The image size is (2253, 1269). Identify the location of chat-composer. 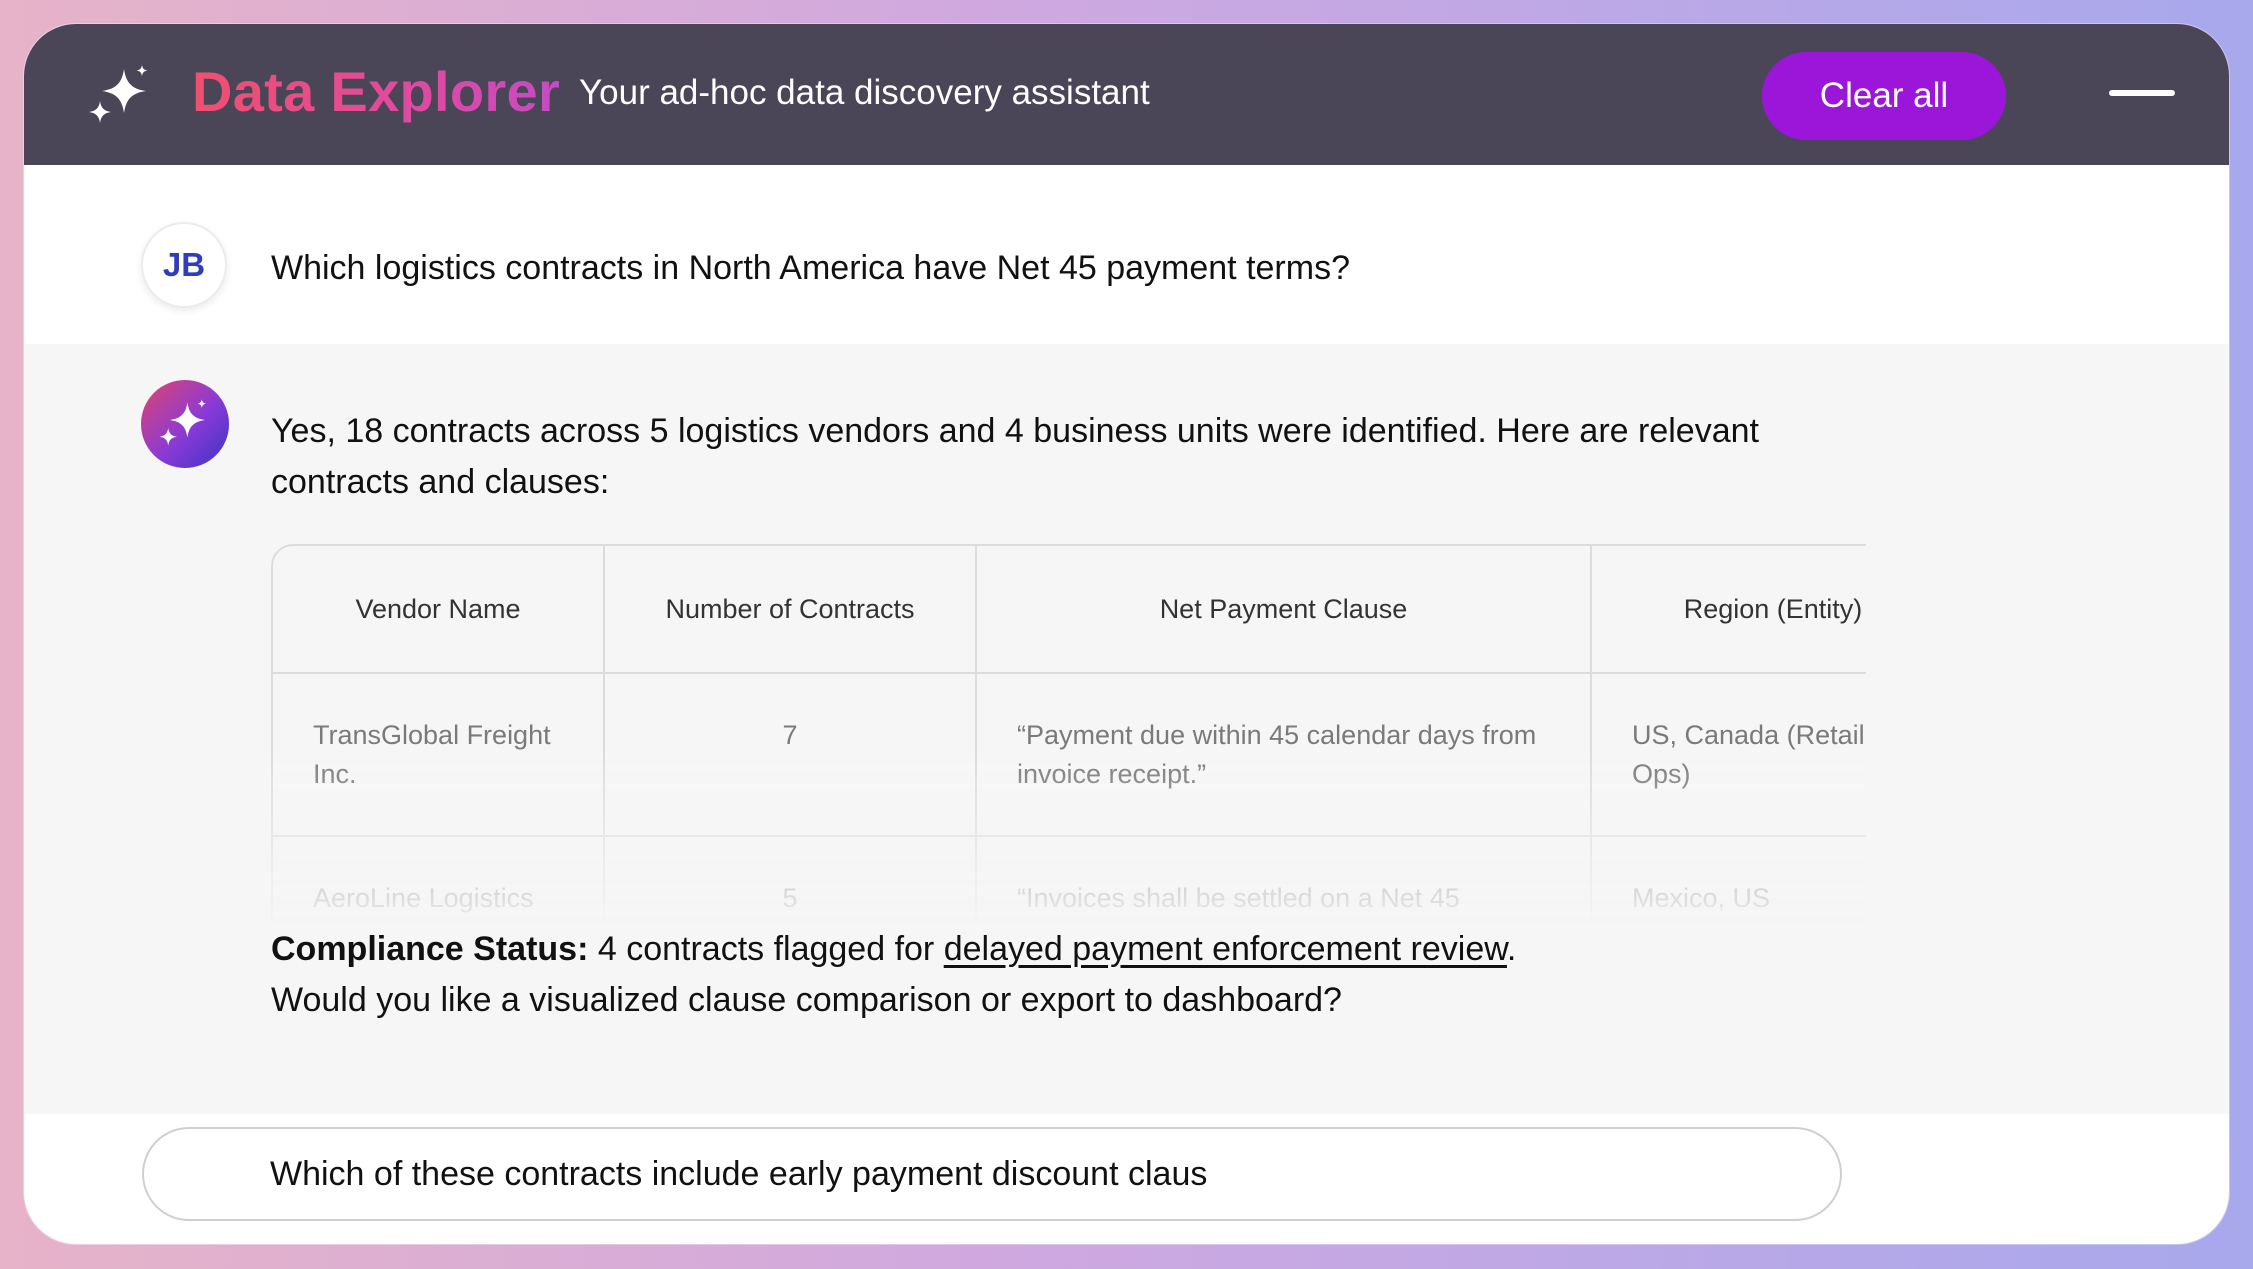
(992, 1174).